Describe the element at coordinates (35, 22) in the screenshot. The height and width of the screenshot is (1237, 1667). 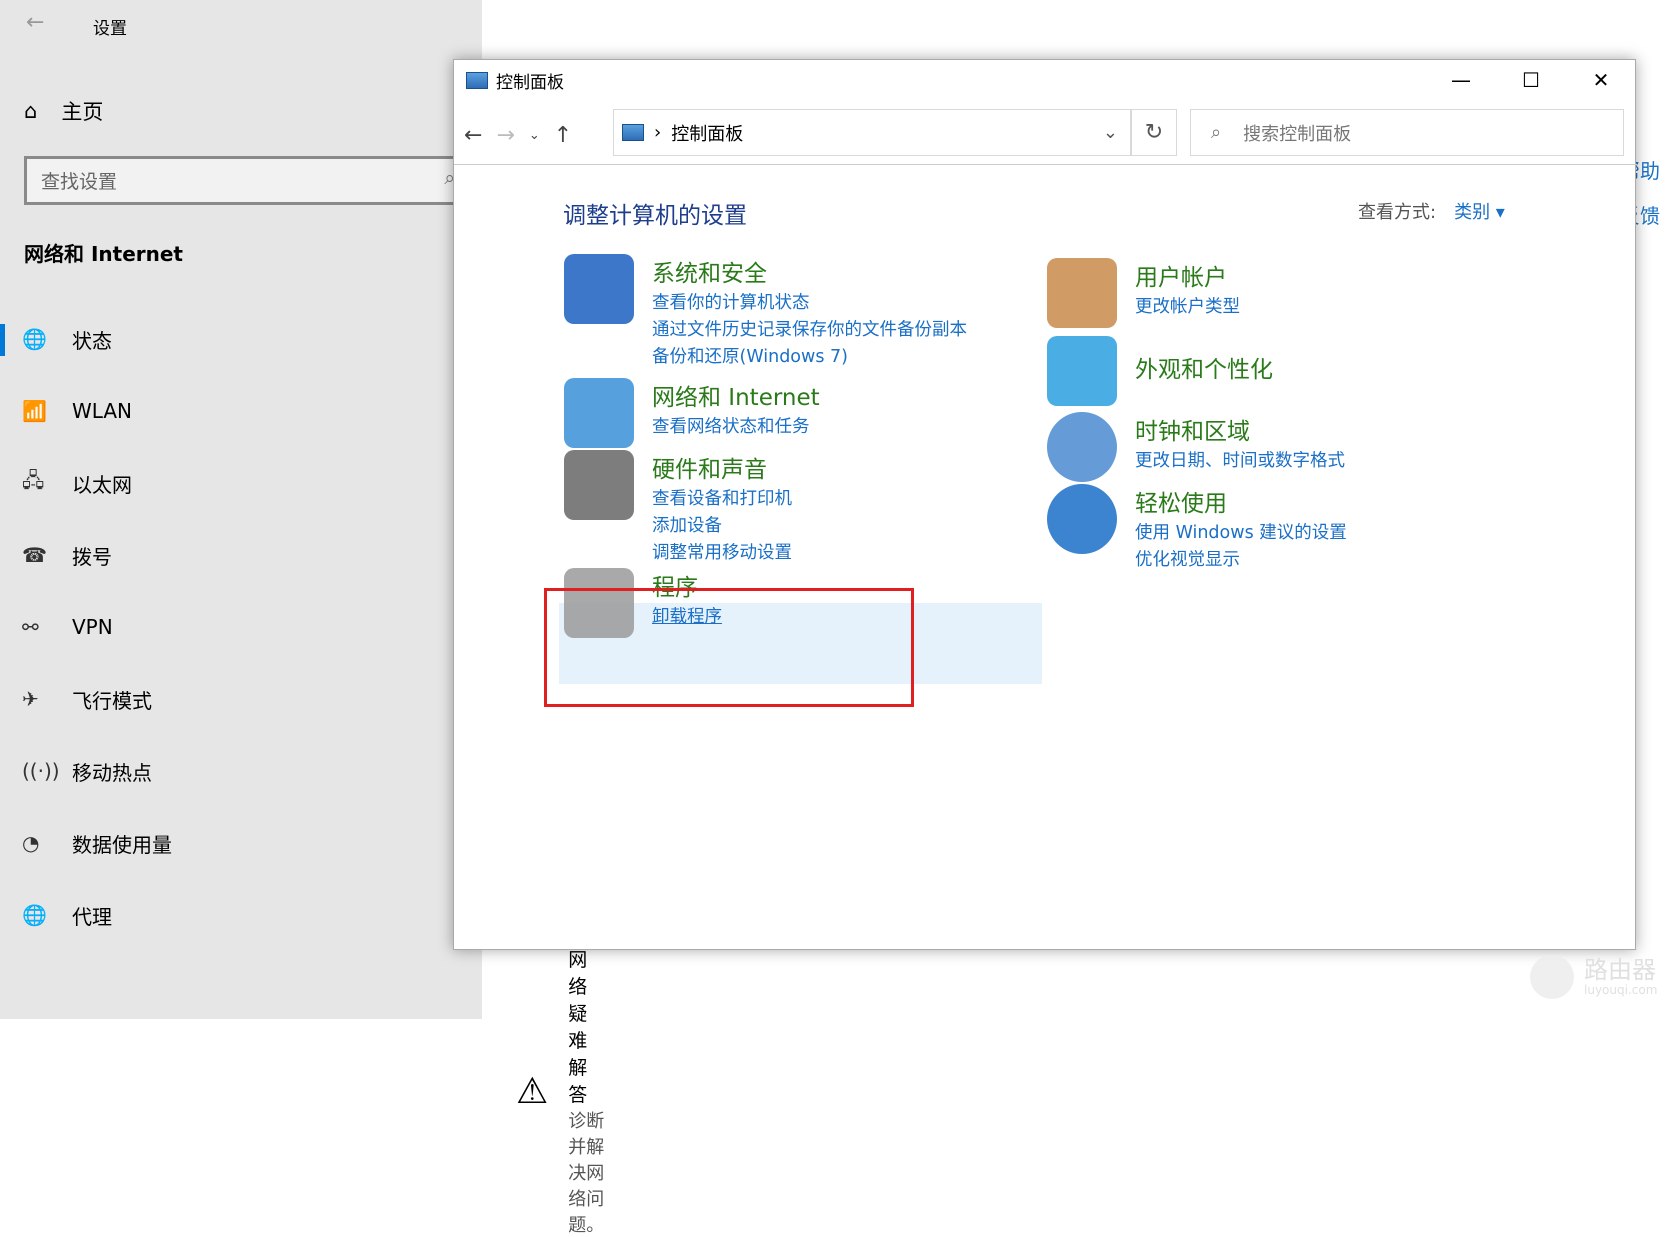
I see `back-arrow-icon: ←` at that location.